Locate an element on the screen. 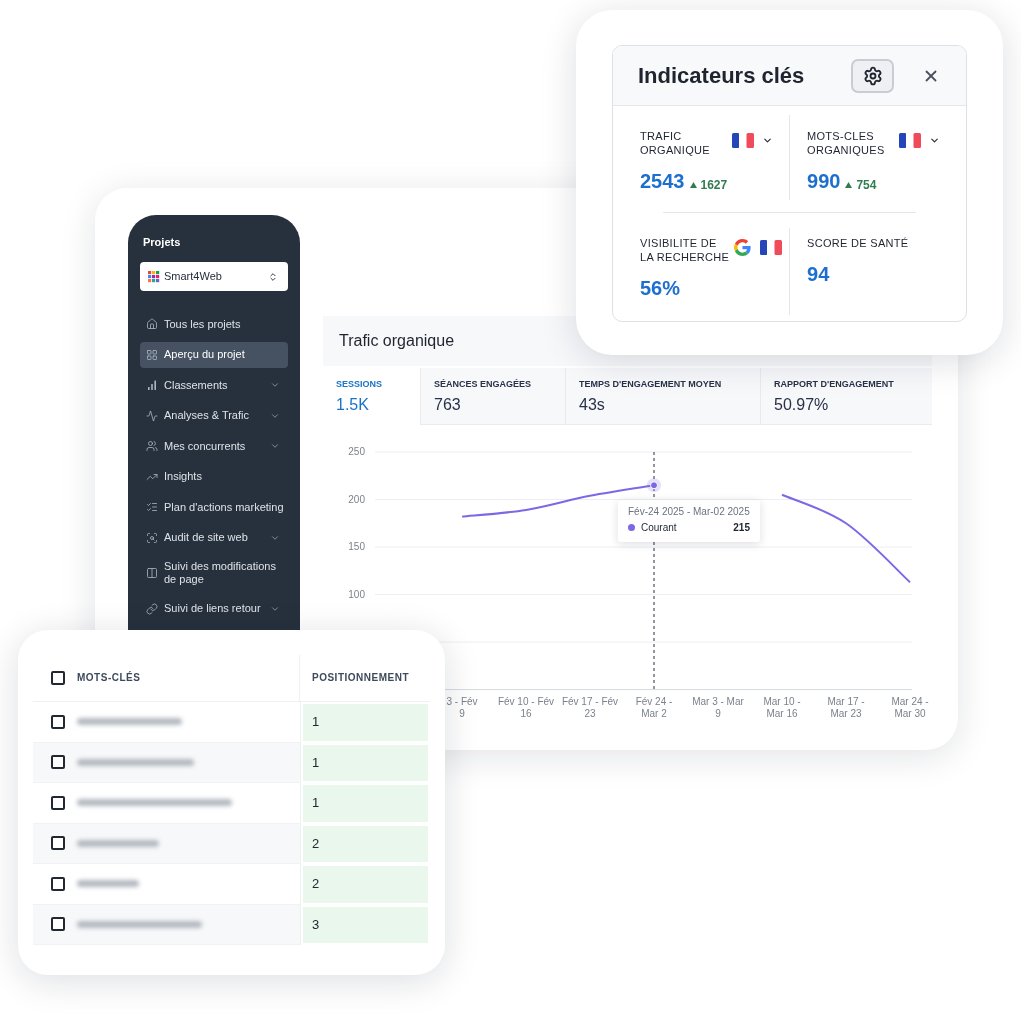  x-axis-label: Fév 10 - Fév 16 is located at coordinates (526, 708).